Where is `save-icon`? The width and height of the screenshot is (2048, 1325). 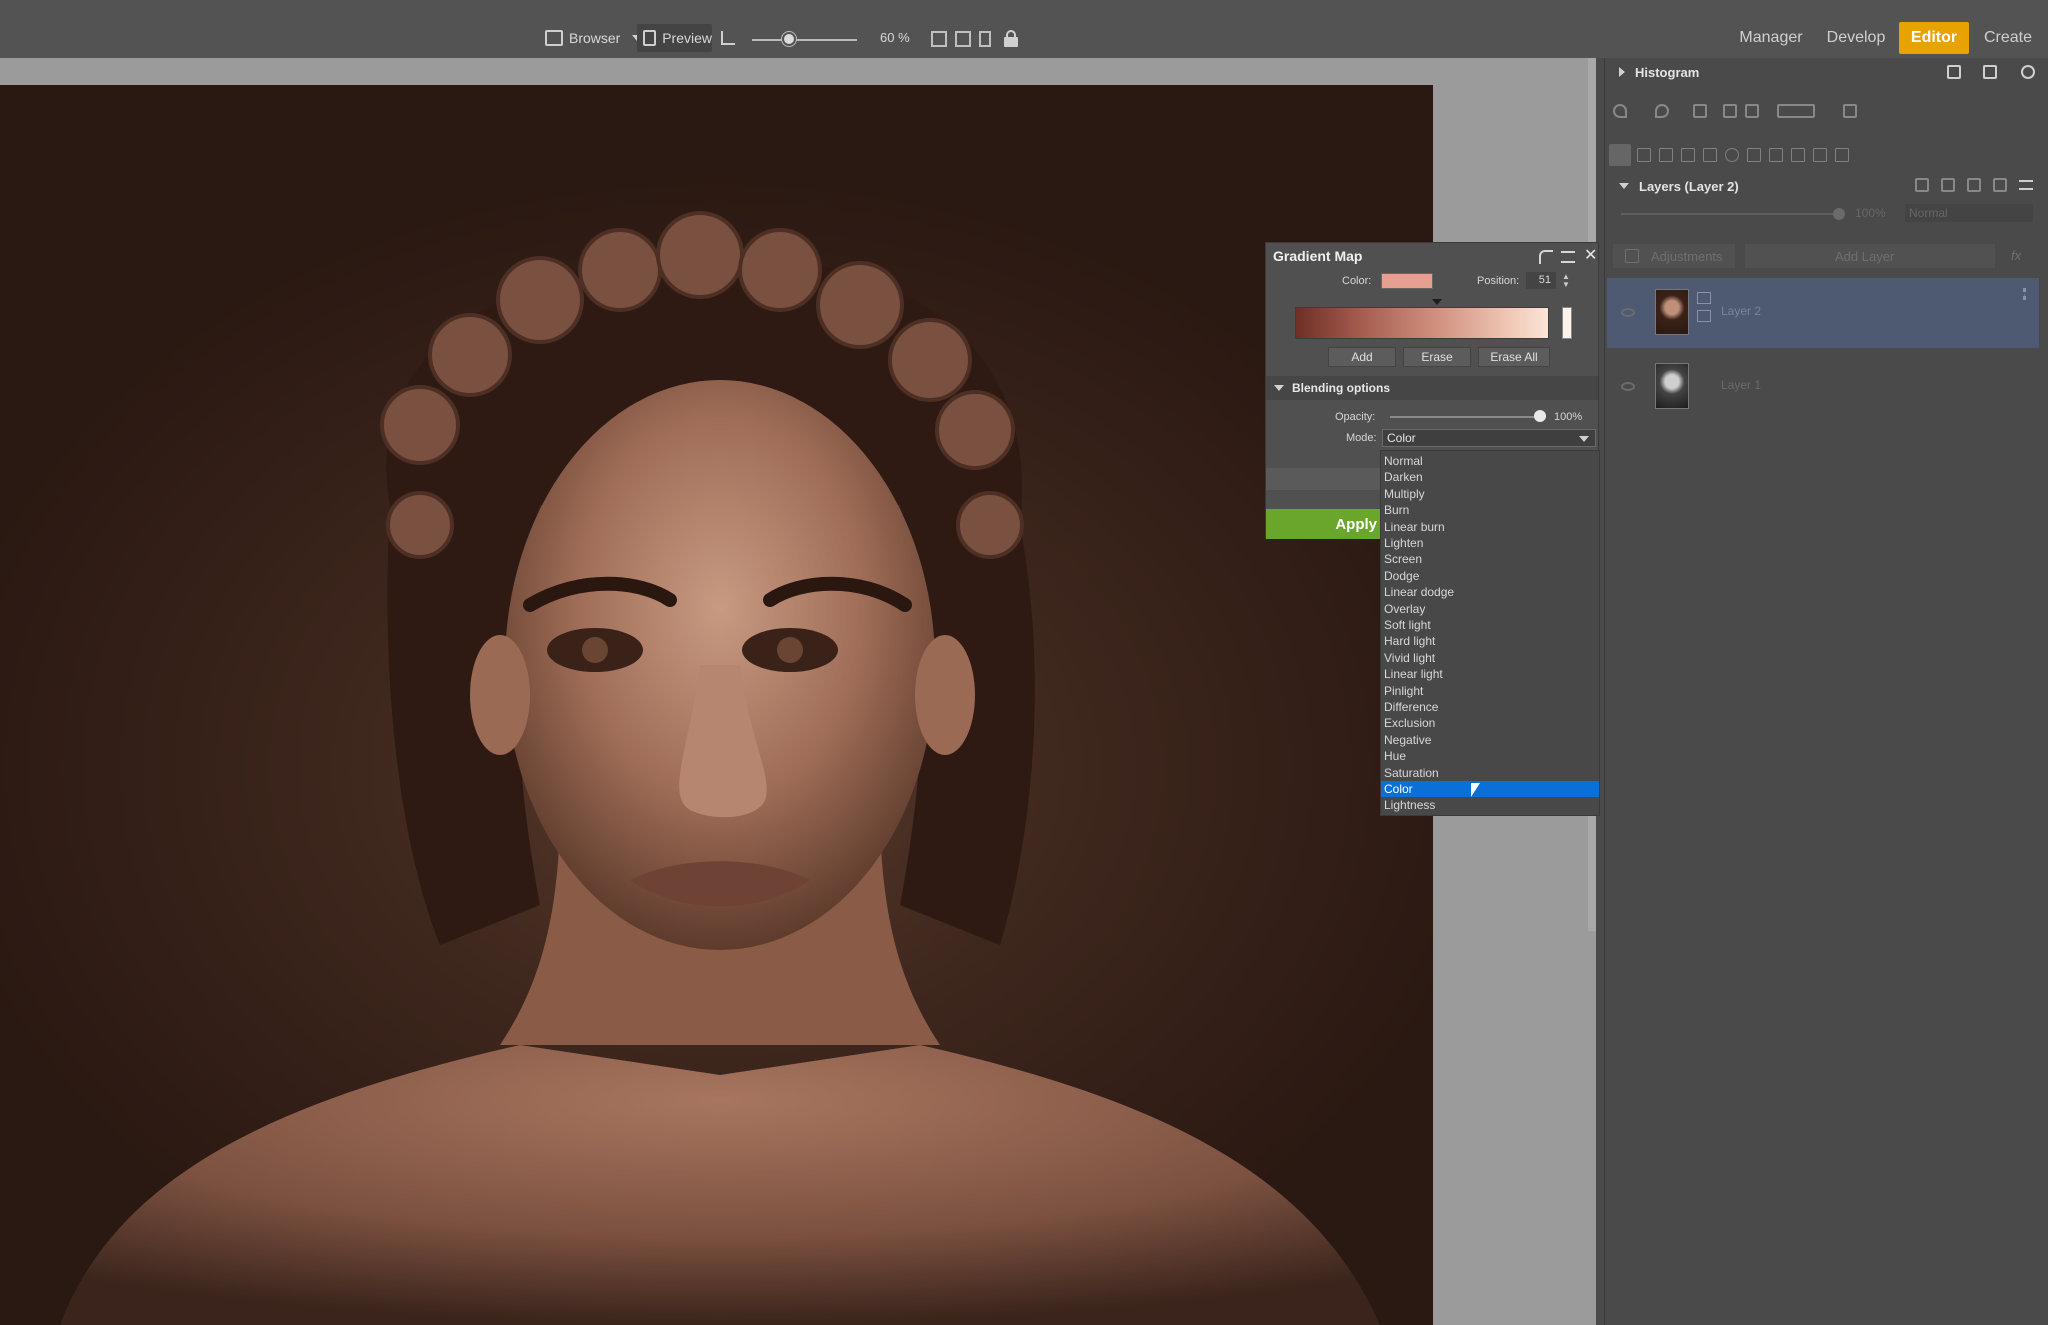 save-icon is located at coordinates (1796, 111).